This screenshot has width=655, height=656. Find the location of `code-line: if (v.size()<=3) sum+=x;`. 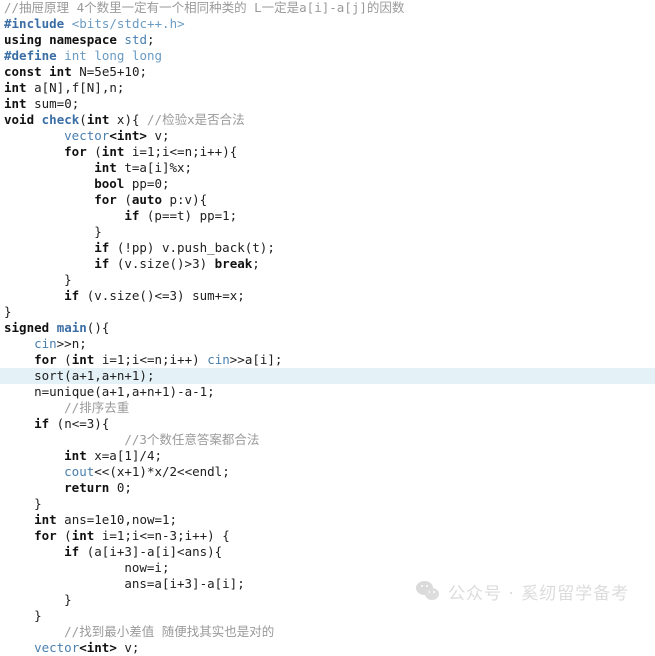

code-line: if (v.size()<=3) sum+=x; is located at coordinates (327, 296).